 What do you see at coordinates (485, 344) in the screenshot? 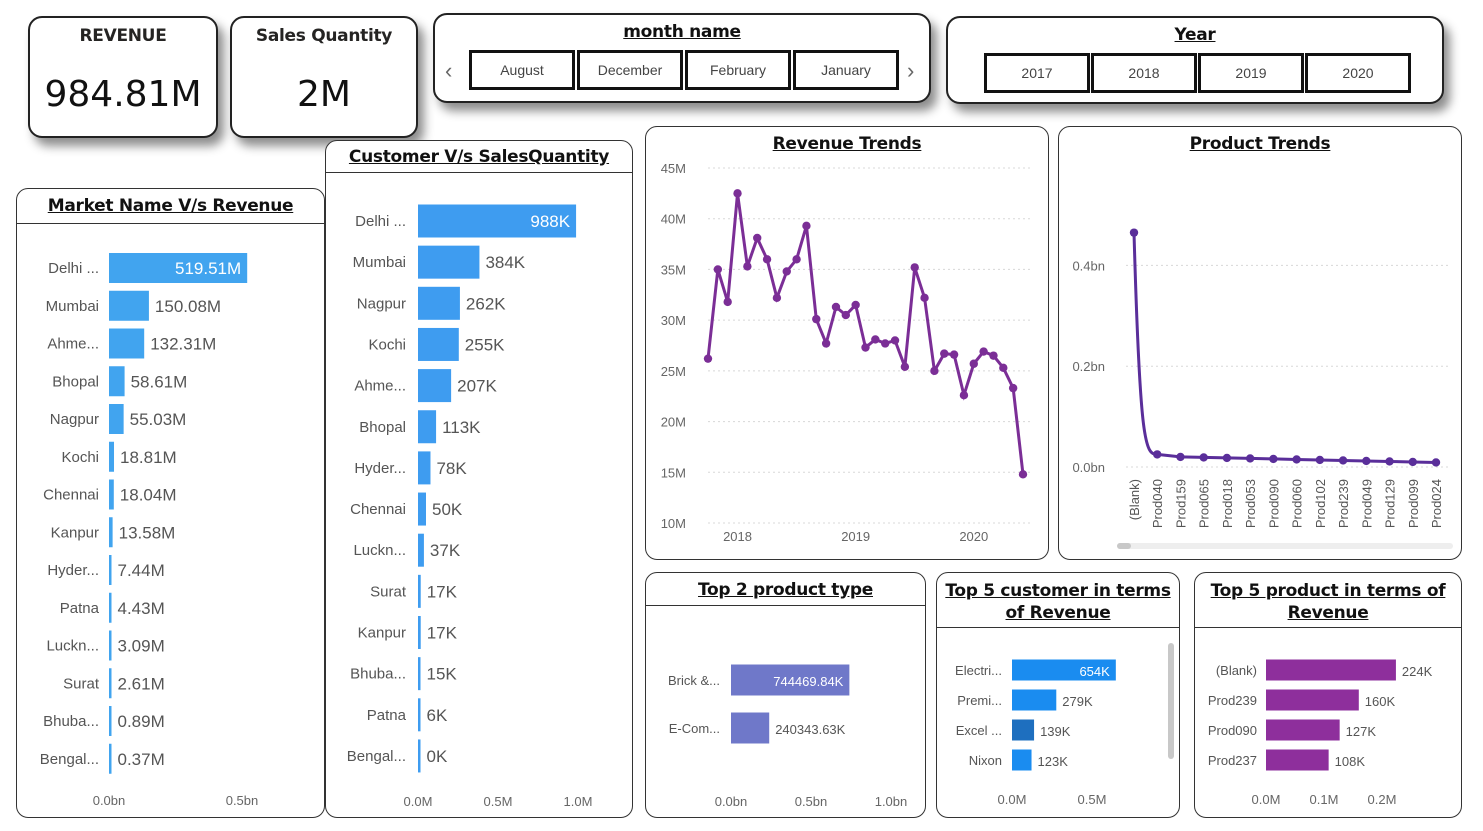
I see `data-label: 255K` at bounding box center [485, 344].